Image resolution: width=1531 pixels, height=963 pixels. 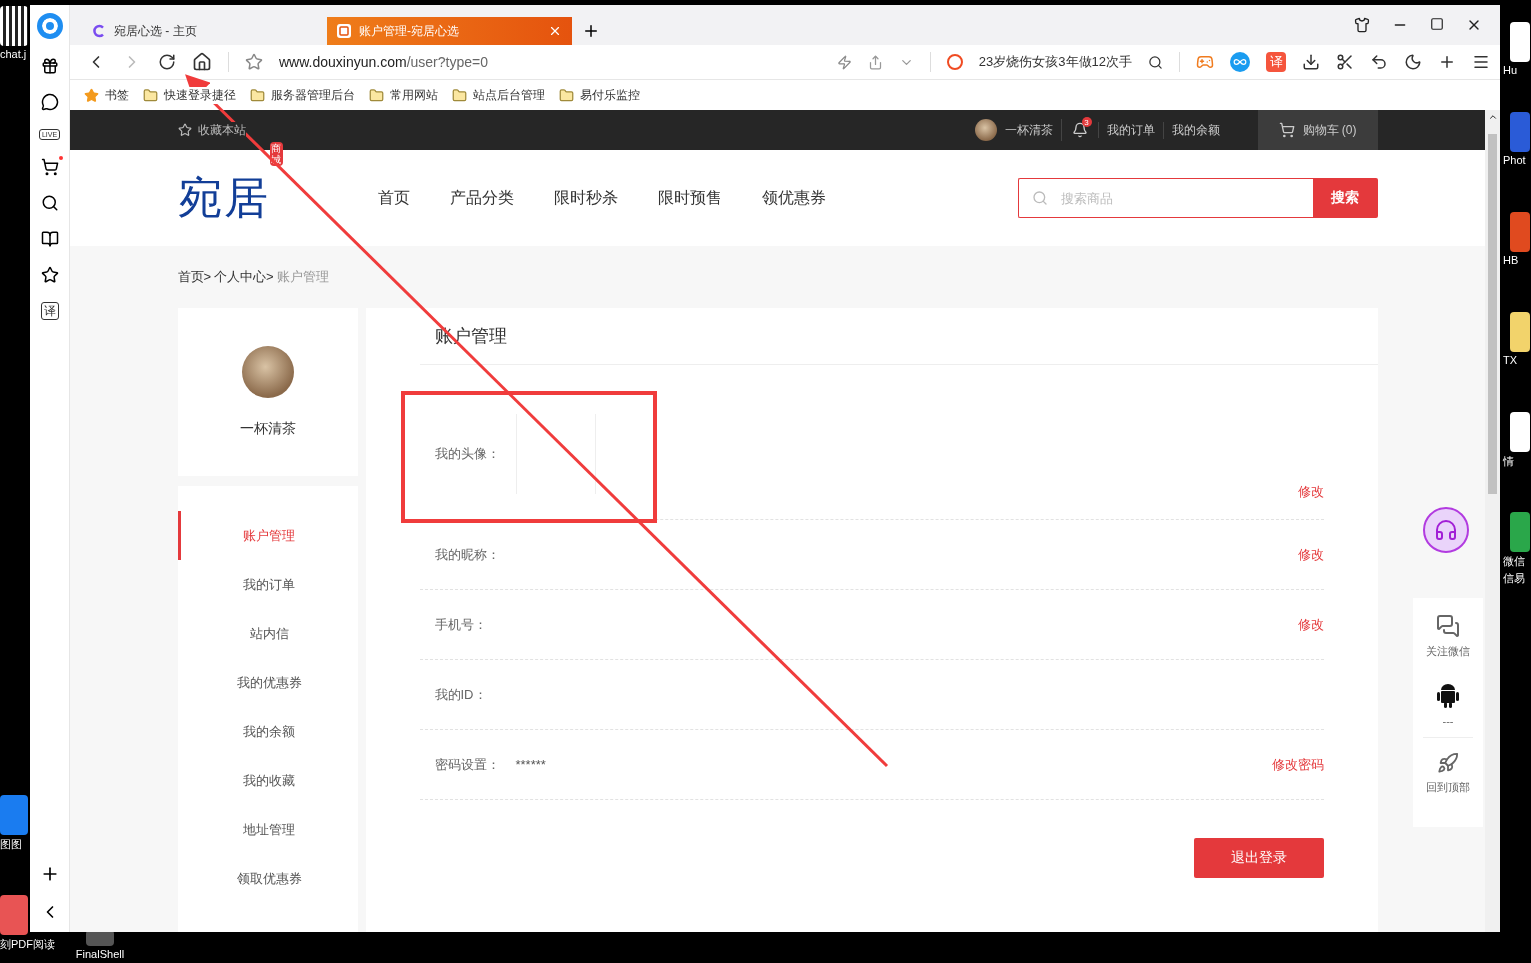 I want to click on nav-link: 限时秒杀, so click(x=585, y=198).